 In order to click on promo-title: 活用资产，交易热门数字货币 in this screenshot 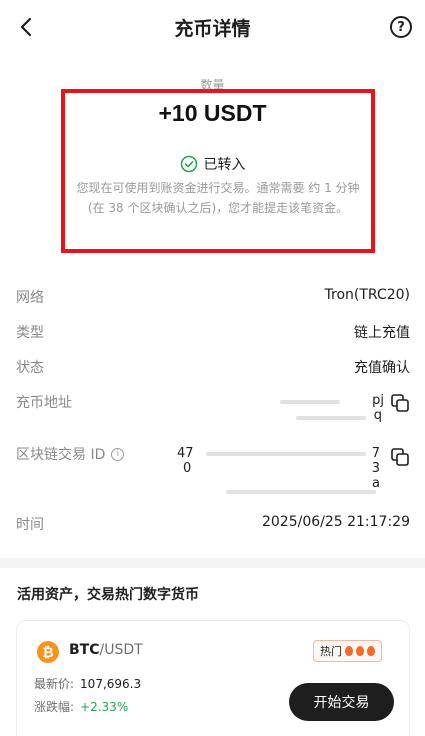, I will do `click(108, 595)`.